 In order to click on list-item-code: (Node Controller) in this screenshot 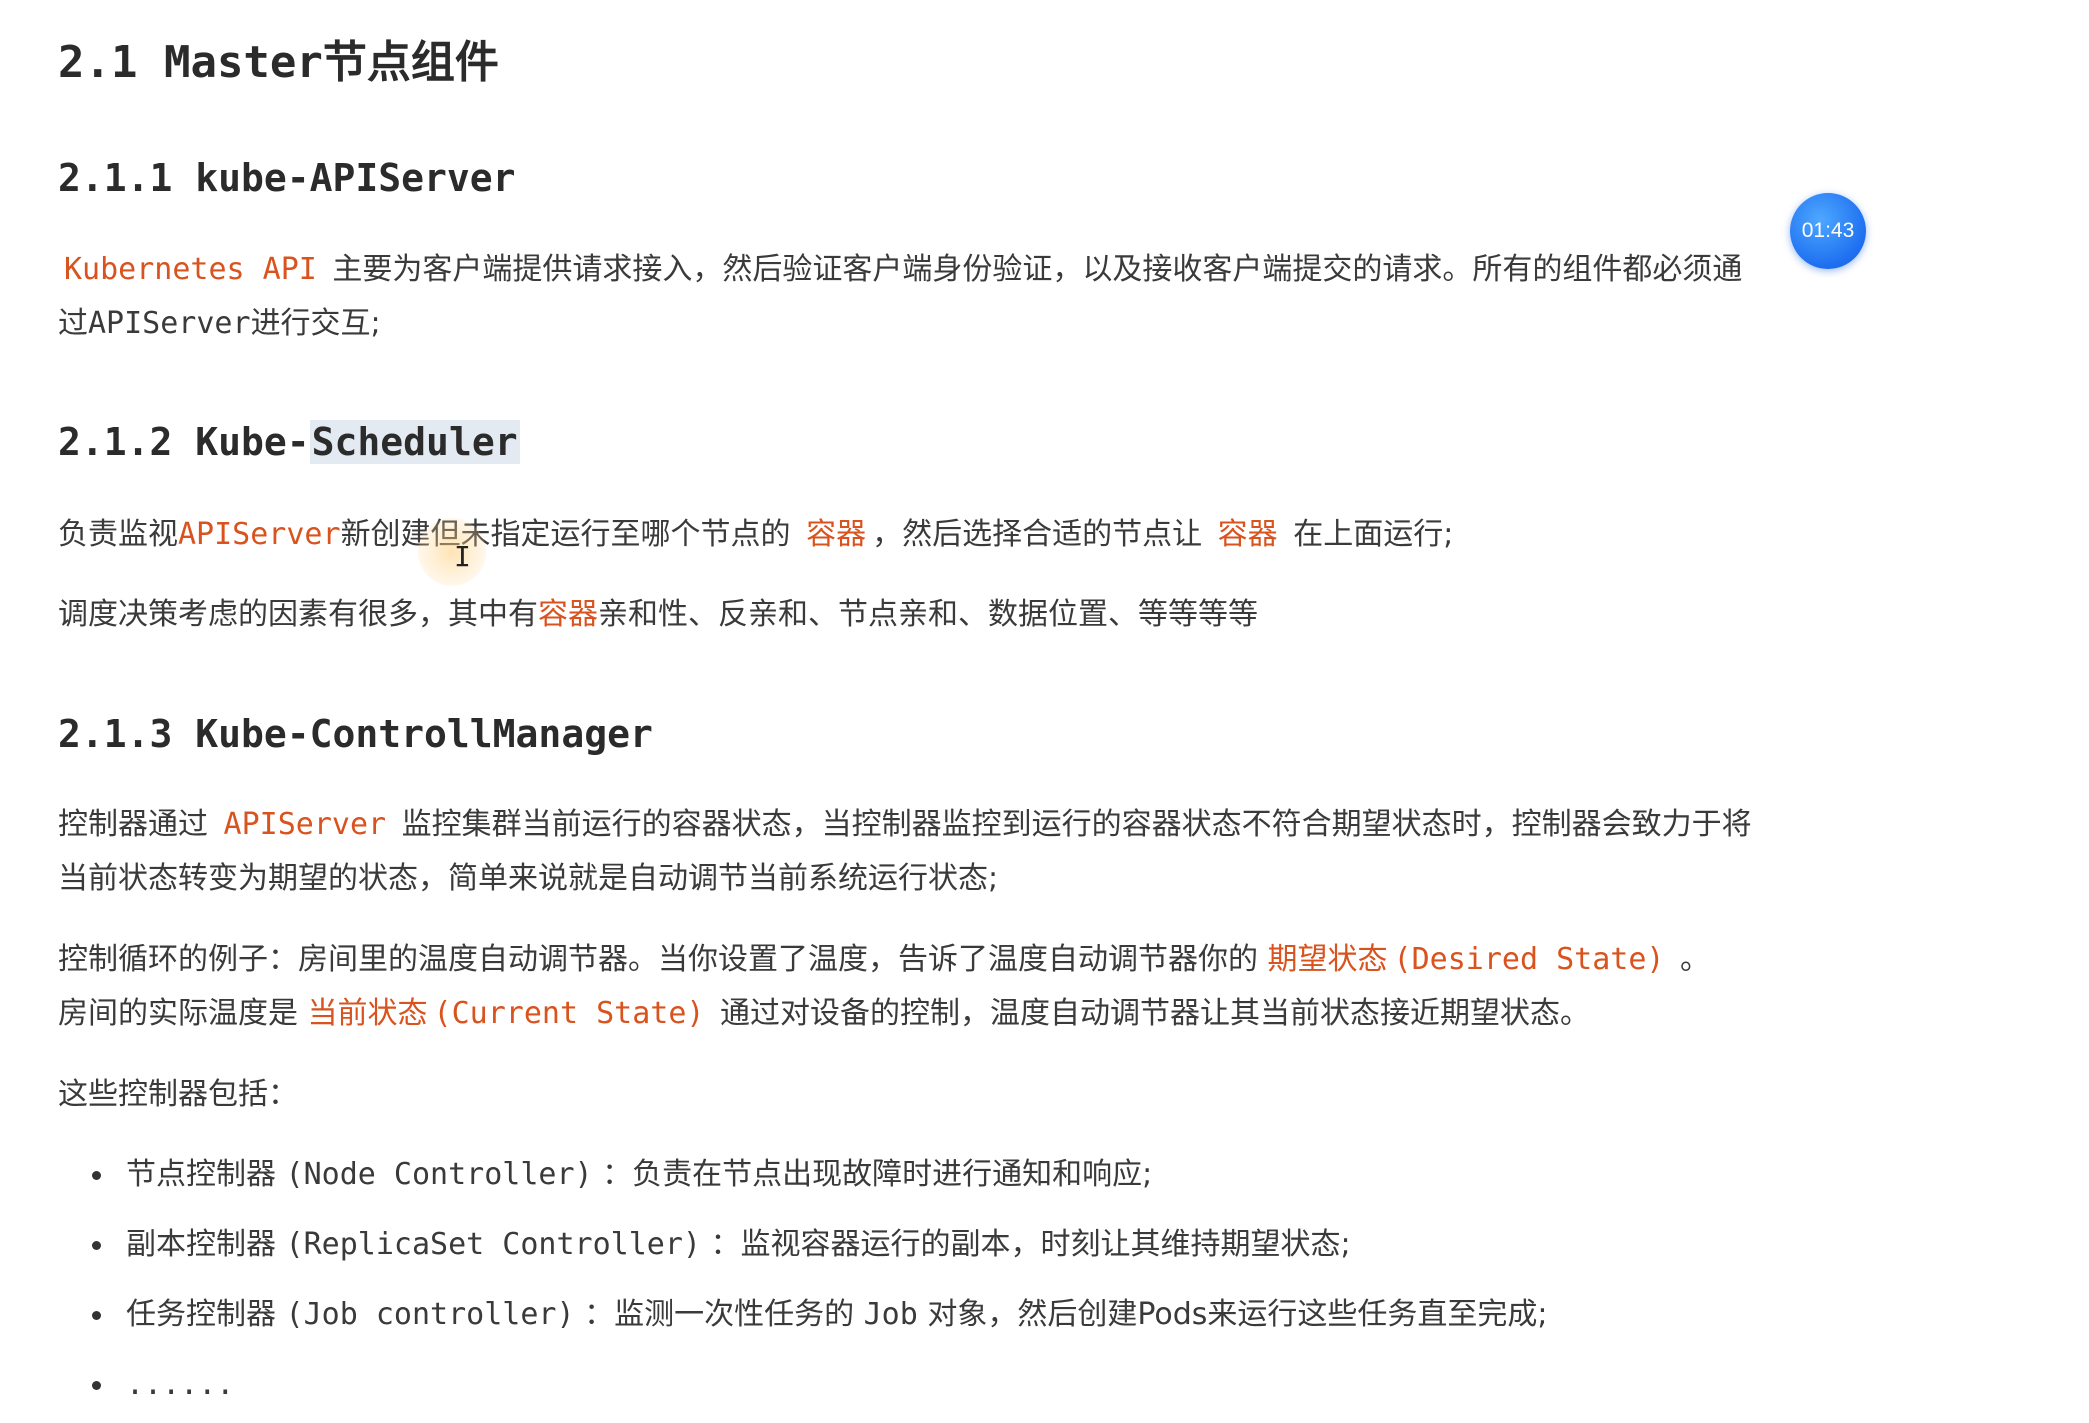, I will do `click(439, 1174)`.